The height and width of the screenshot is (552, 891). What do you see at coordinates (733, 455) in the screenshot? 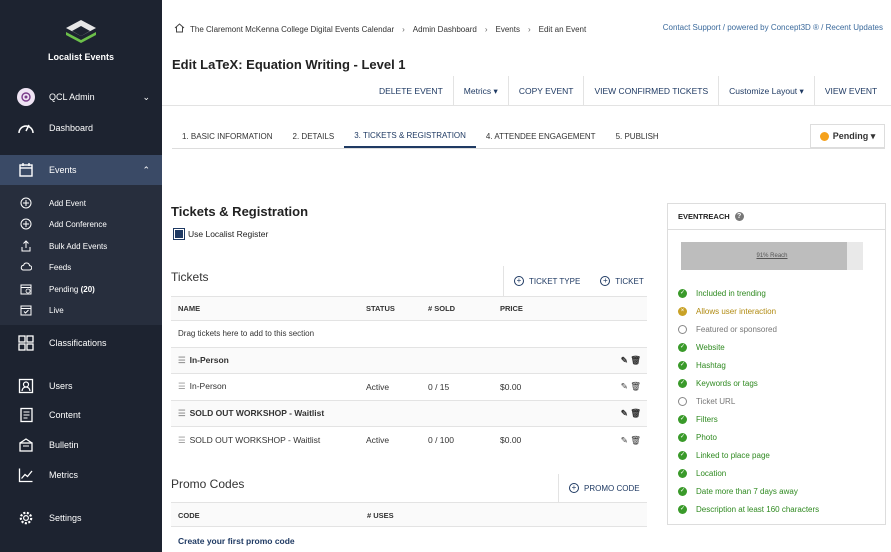
I see `eventreach-item-label: Linked to place page` at bounding box center [733, 455].